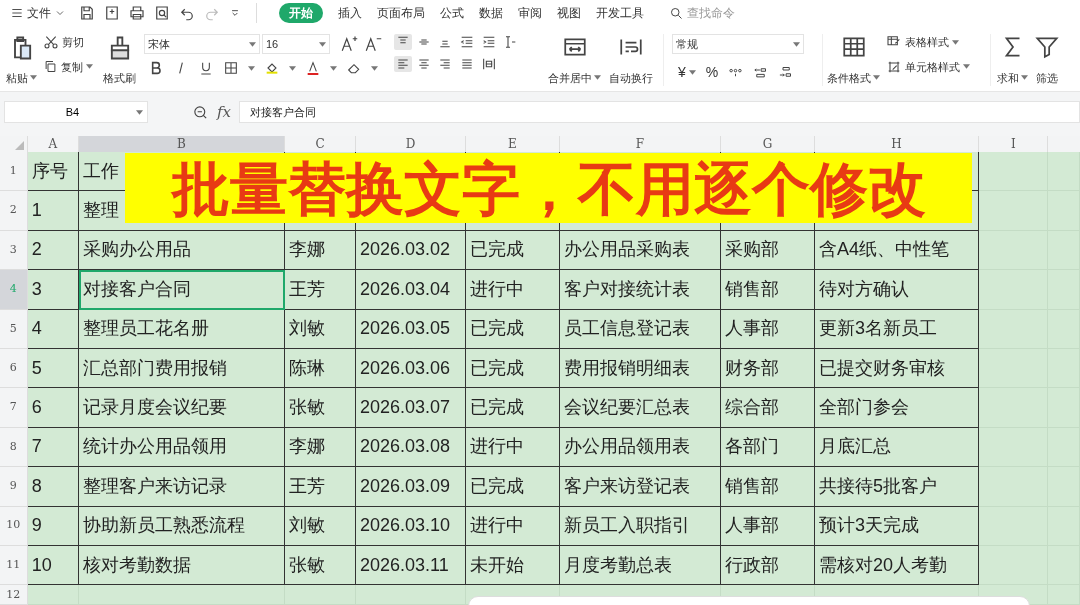 The width and height of the screenshot is (1080, 605). What do you see at coordinates (467, 42) in the screenshot?
I see `outdent-icon` at bounding box center [467, 42].